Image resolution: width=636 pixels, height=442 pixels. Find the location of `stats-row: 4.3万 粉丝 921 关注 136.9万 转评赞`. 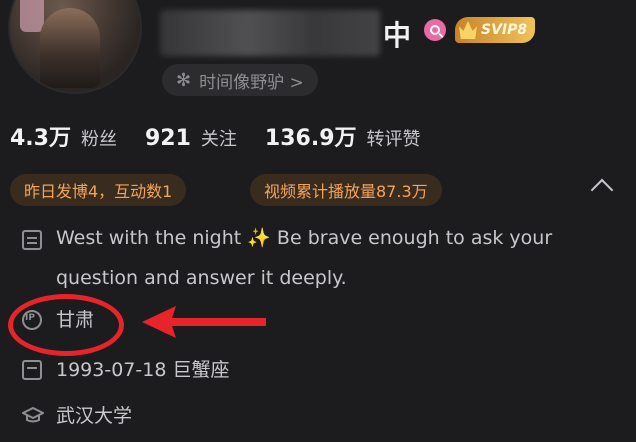

stats-row: 4.3万 粉丝 921 关注 136.9万 转评赞 is located at coordinates (215, 136).